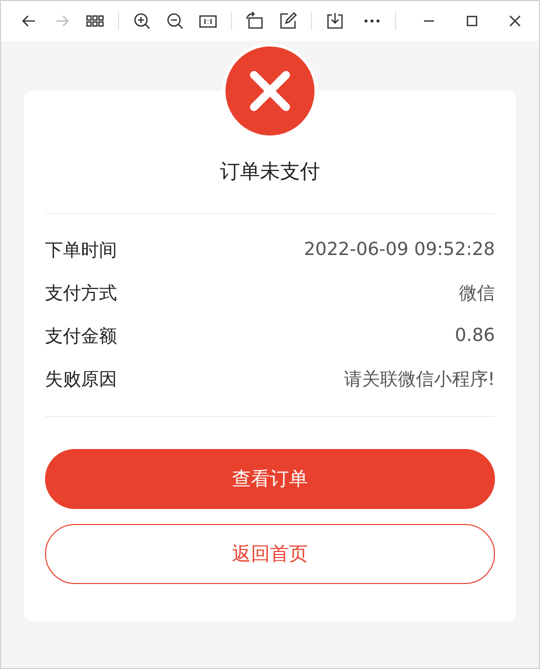 Image resolution: width=540 pixels, height=669 pixels. Describe the element at coordinates (255, 21) in the screenshot. I see `rotate-icon` at that location.